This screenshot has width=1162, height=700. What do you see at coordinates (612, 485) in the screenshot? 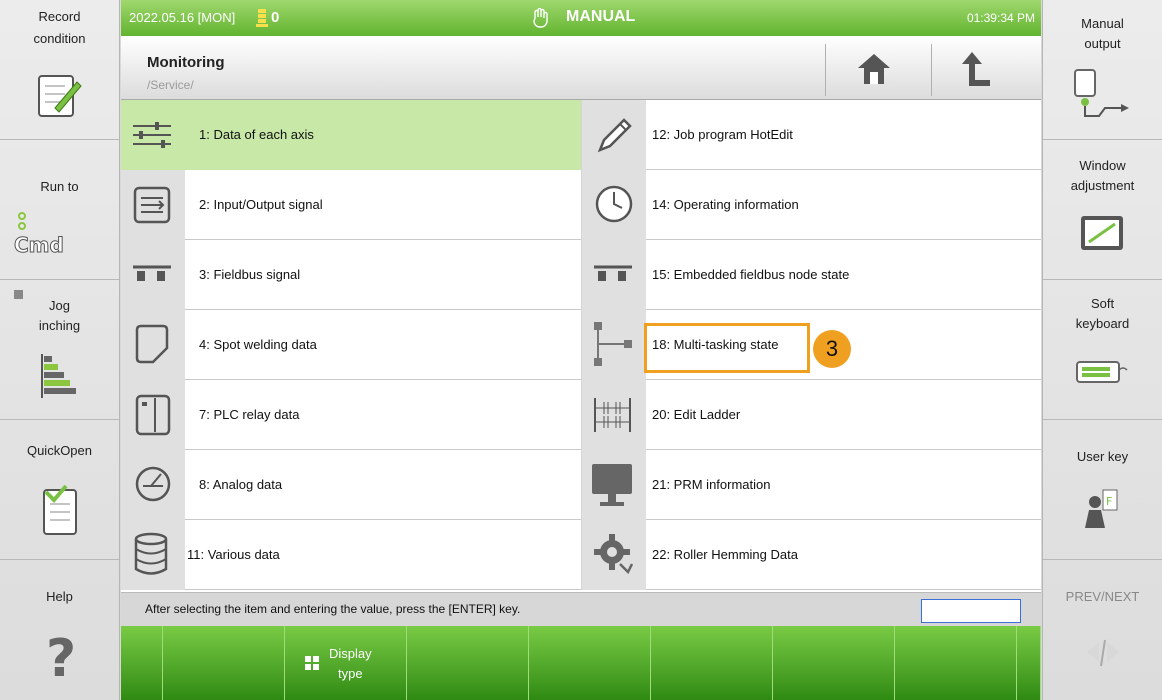
I see `monitor-icon` at bounding box center [612, 485].